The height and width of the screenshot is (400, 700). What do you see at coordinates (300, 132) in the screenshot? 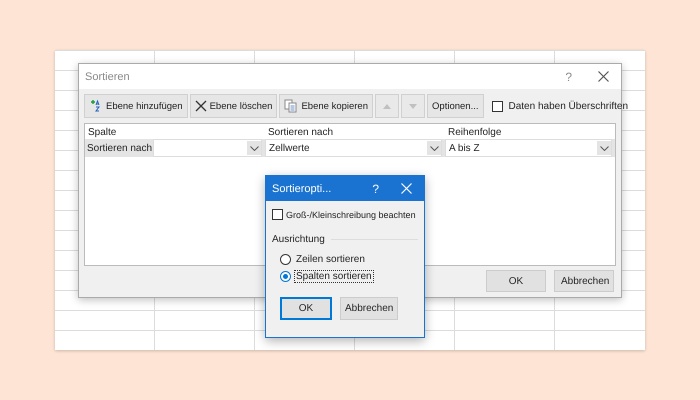
I see `column-header: Sortieren nach` at bounding box center [300, 132].